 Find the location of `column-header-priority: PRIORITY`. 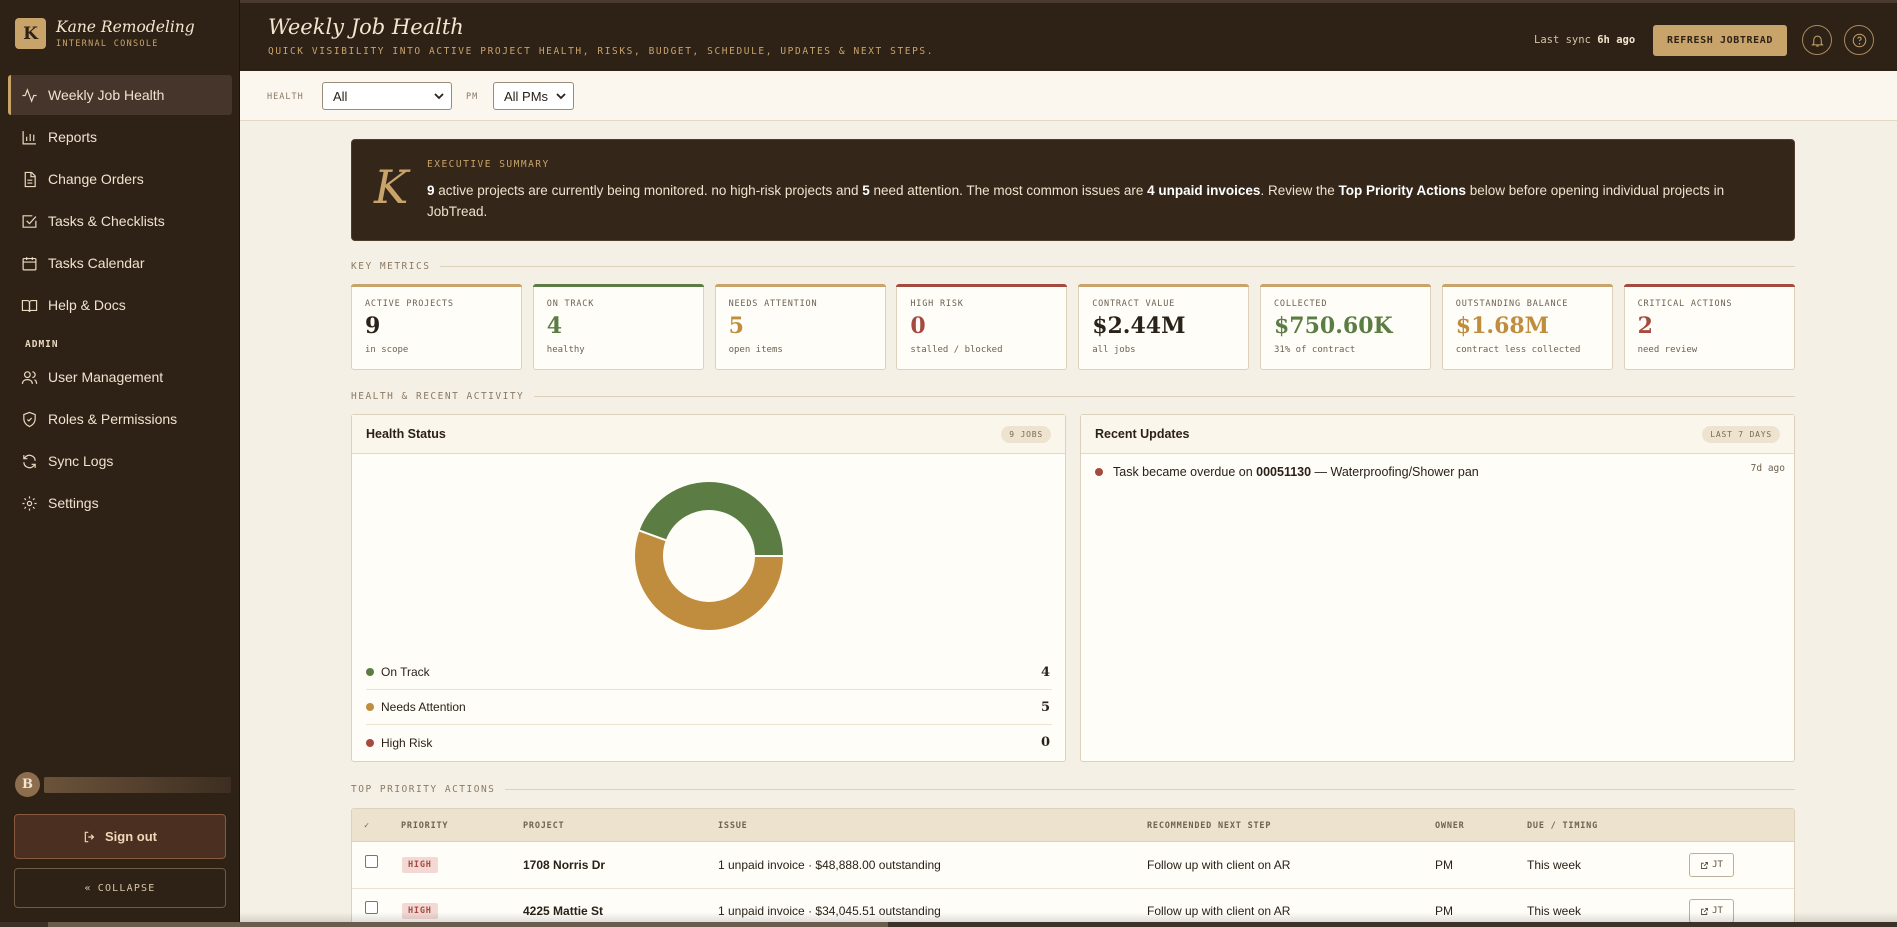

column-header-priority: PRIORITY is located at coordinates (425, 826).